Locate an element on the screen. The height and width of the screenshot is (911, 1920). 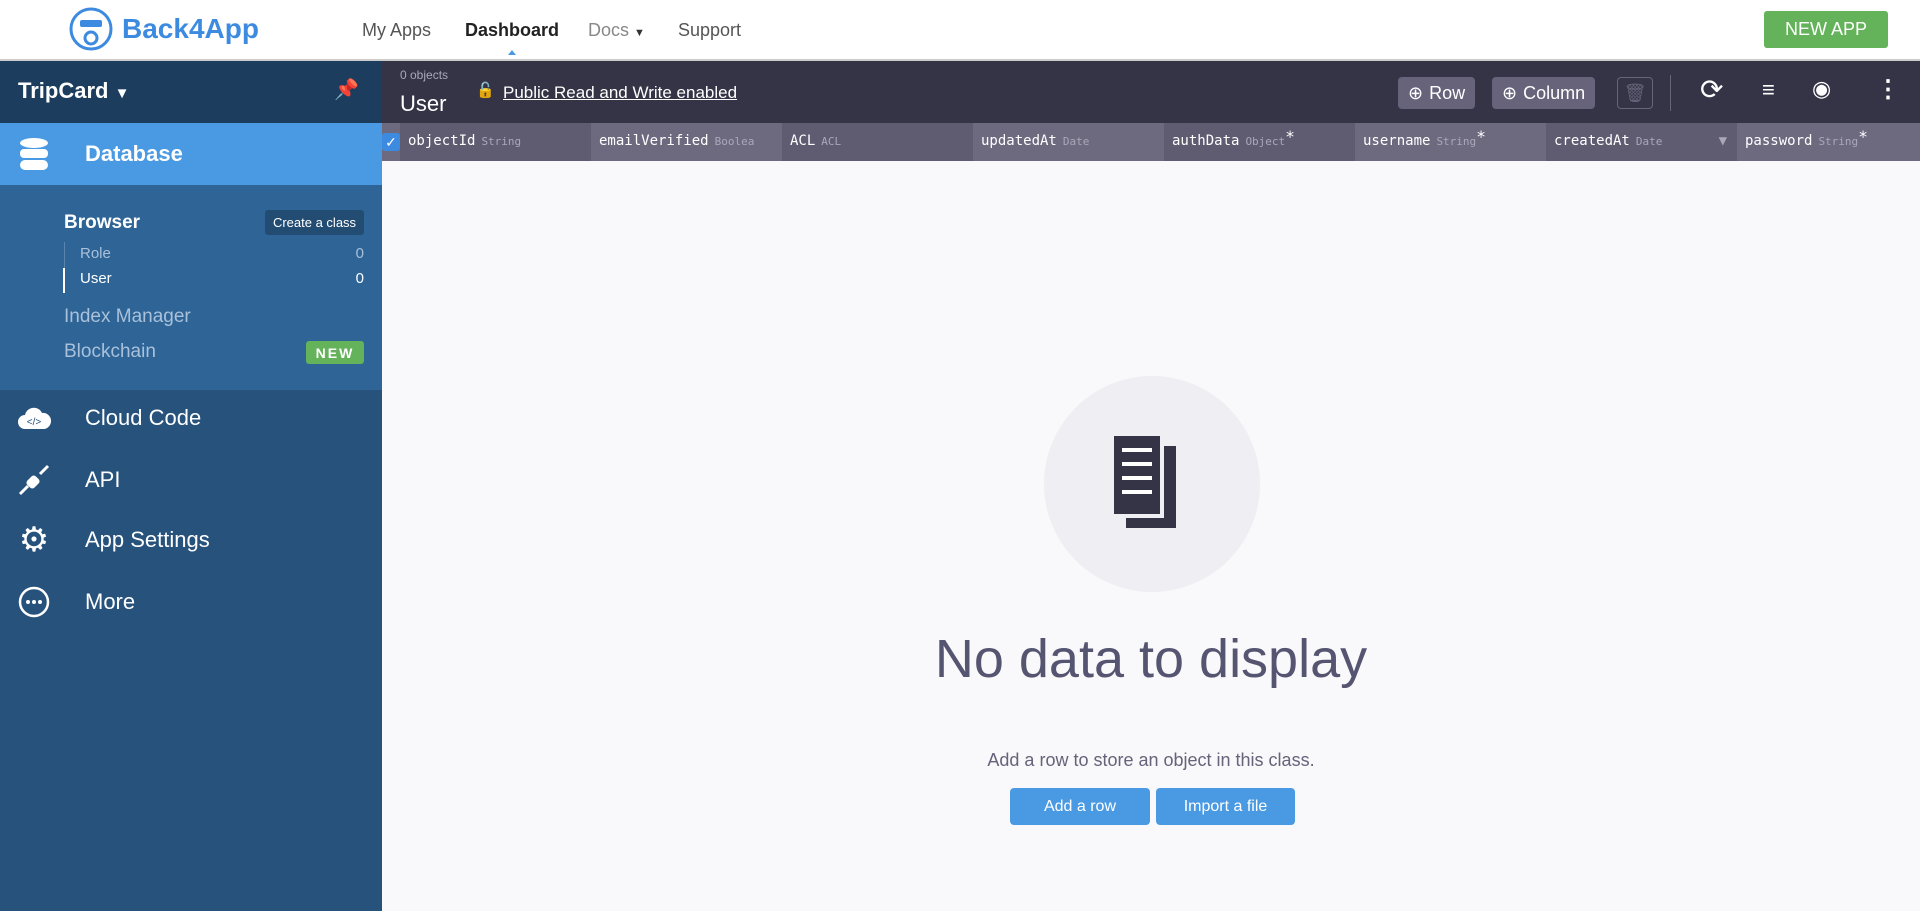
unlock-icon: 🔓 is located at coordinates (485, 90).